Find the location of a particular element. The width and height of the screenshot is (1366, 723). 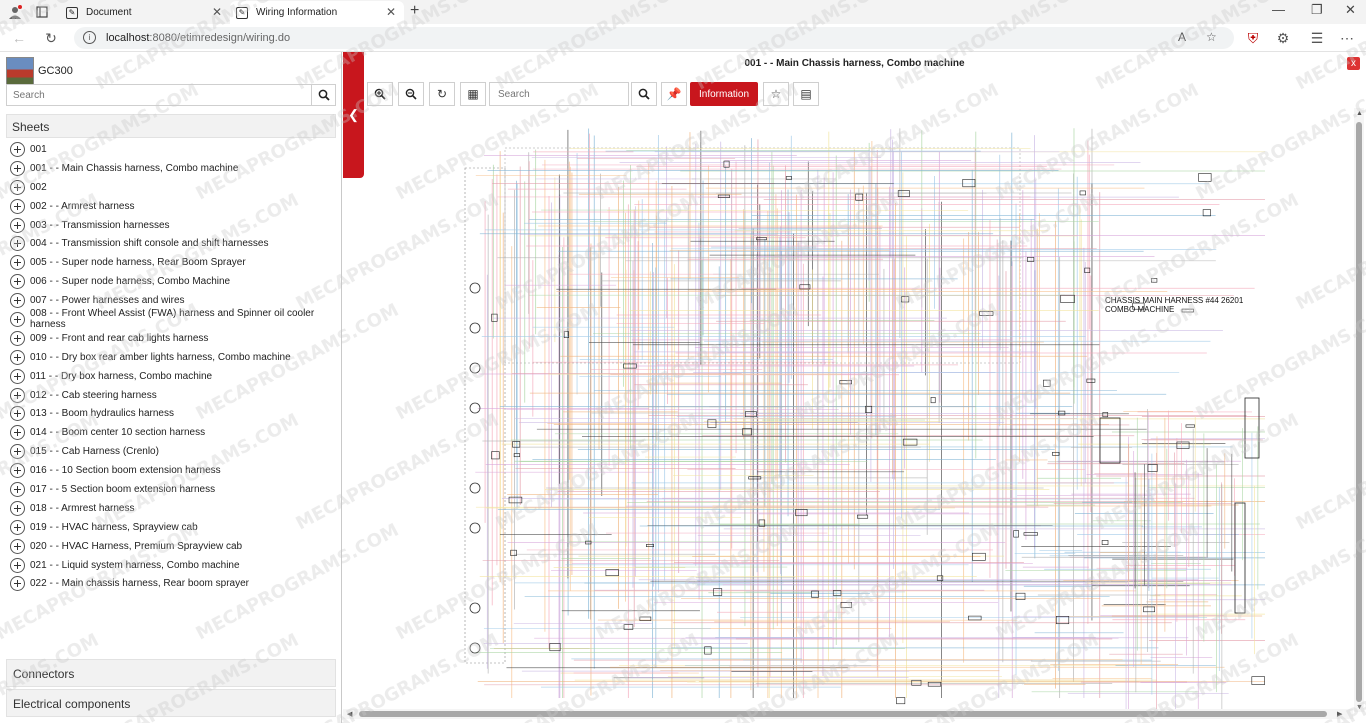

url-text: localhost:8080/etimredesign/wiring.do is located at coordinates (198, 38).